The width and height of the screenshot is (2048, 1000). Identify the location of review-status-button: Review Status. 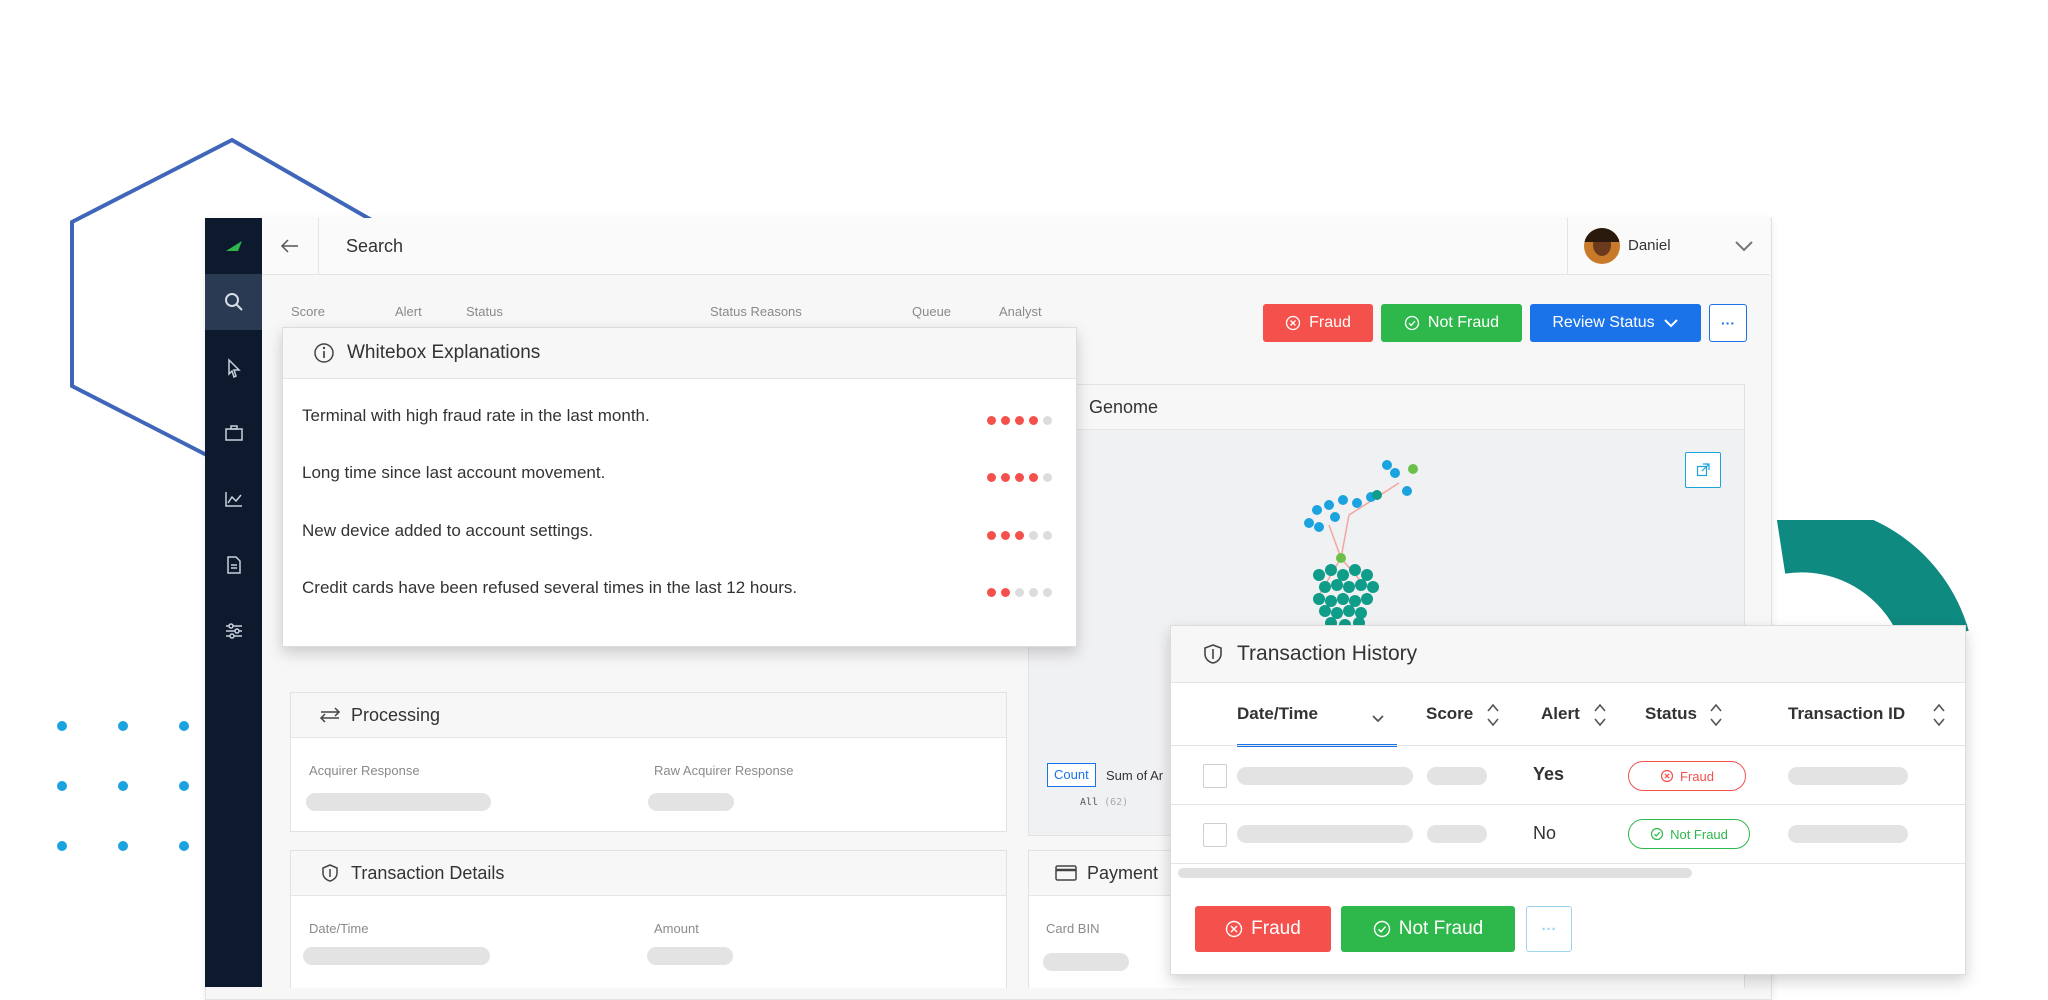
(1615, 323).